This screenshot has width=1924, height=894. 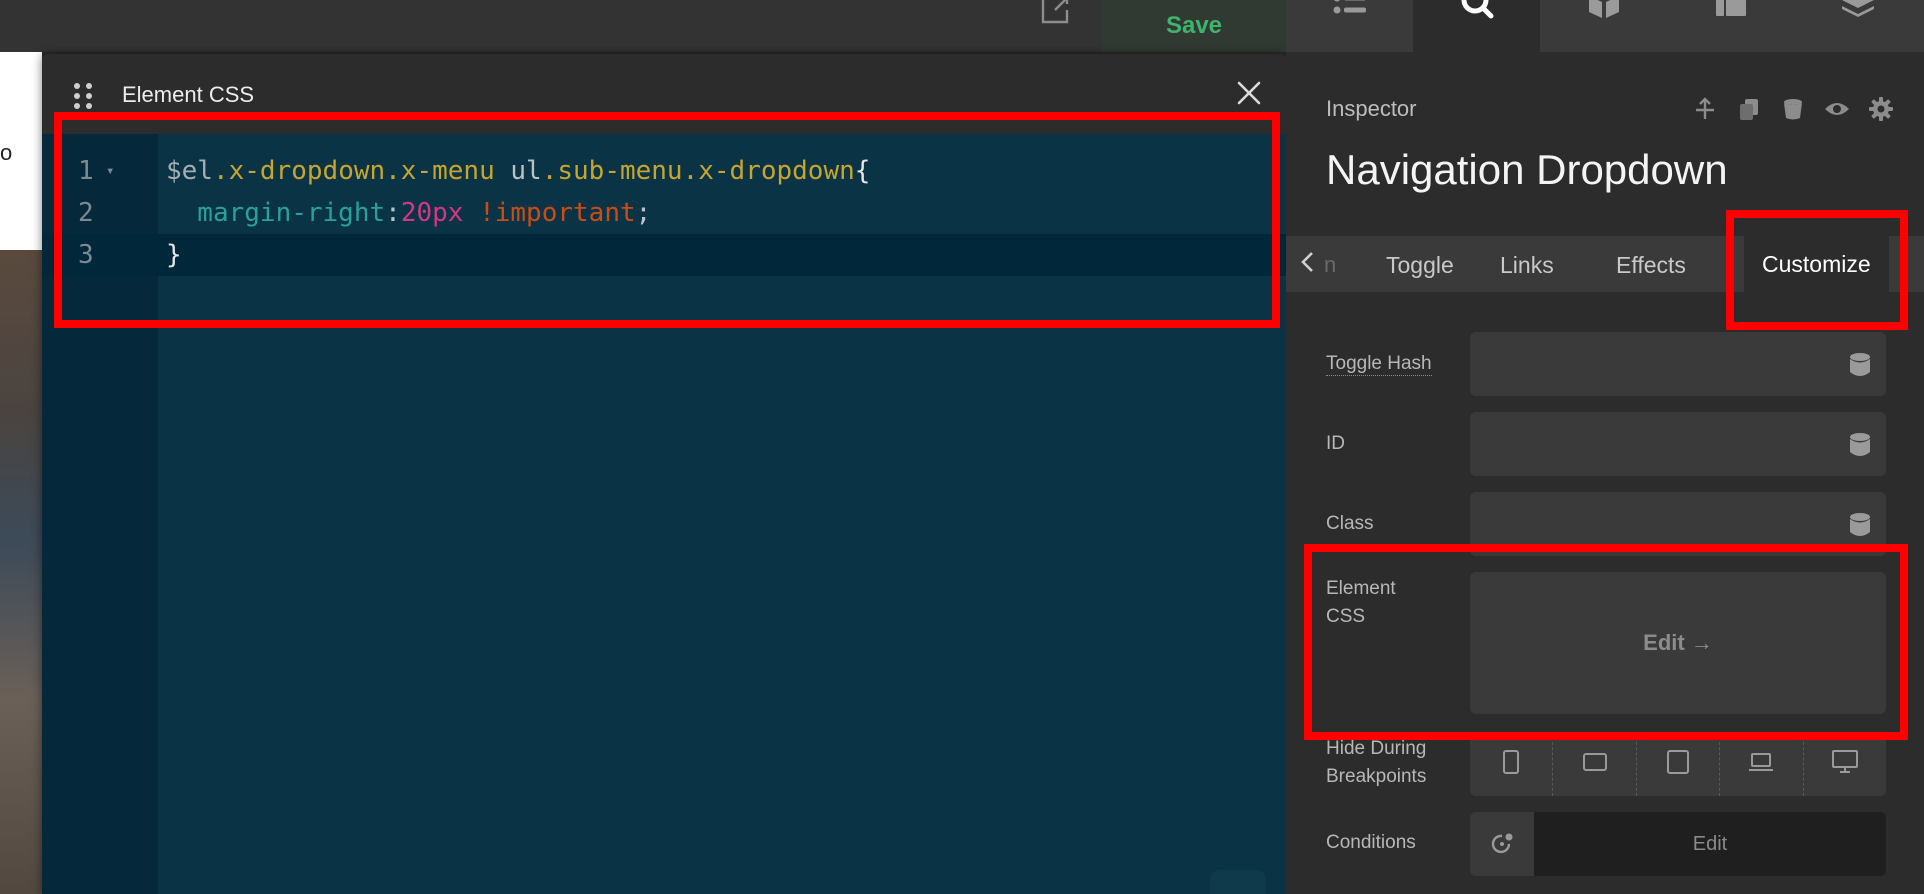 What do you see at coordinates (1710, 844) in the screenshot?
I see `conditions-edit-button: Edit` at bounding box center [1710, 844].